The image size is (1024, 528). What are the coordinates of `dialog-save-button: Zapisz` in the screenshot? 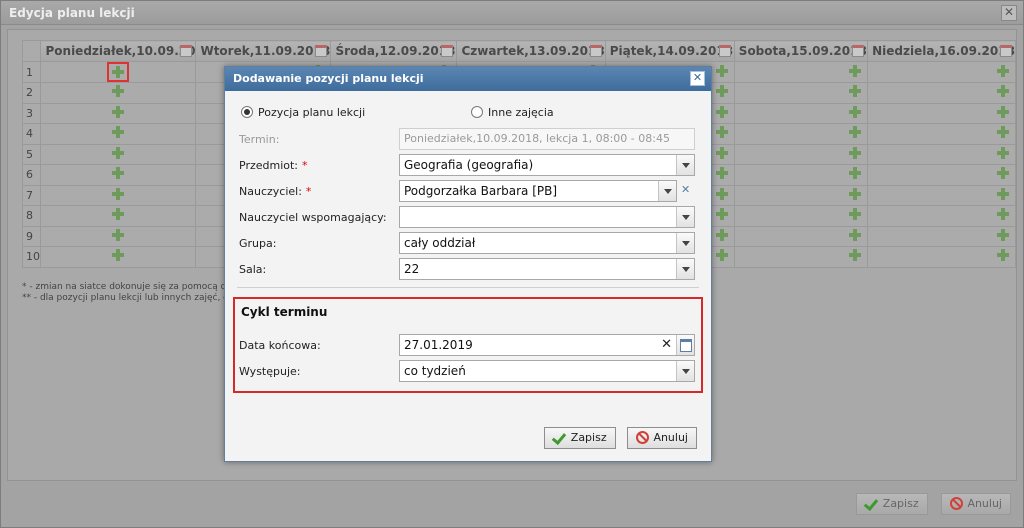 It's located at (579, 438).